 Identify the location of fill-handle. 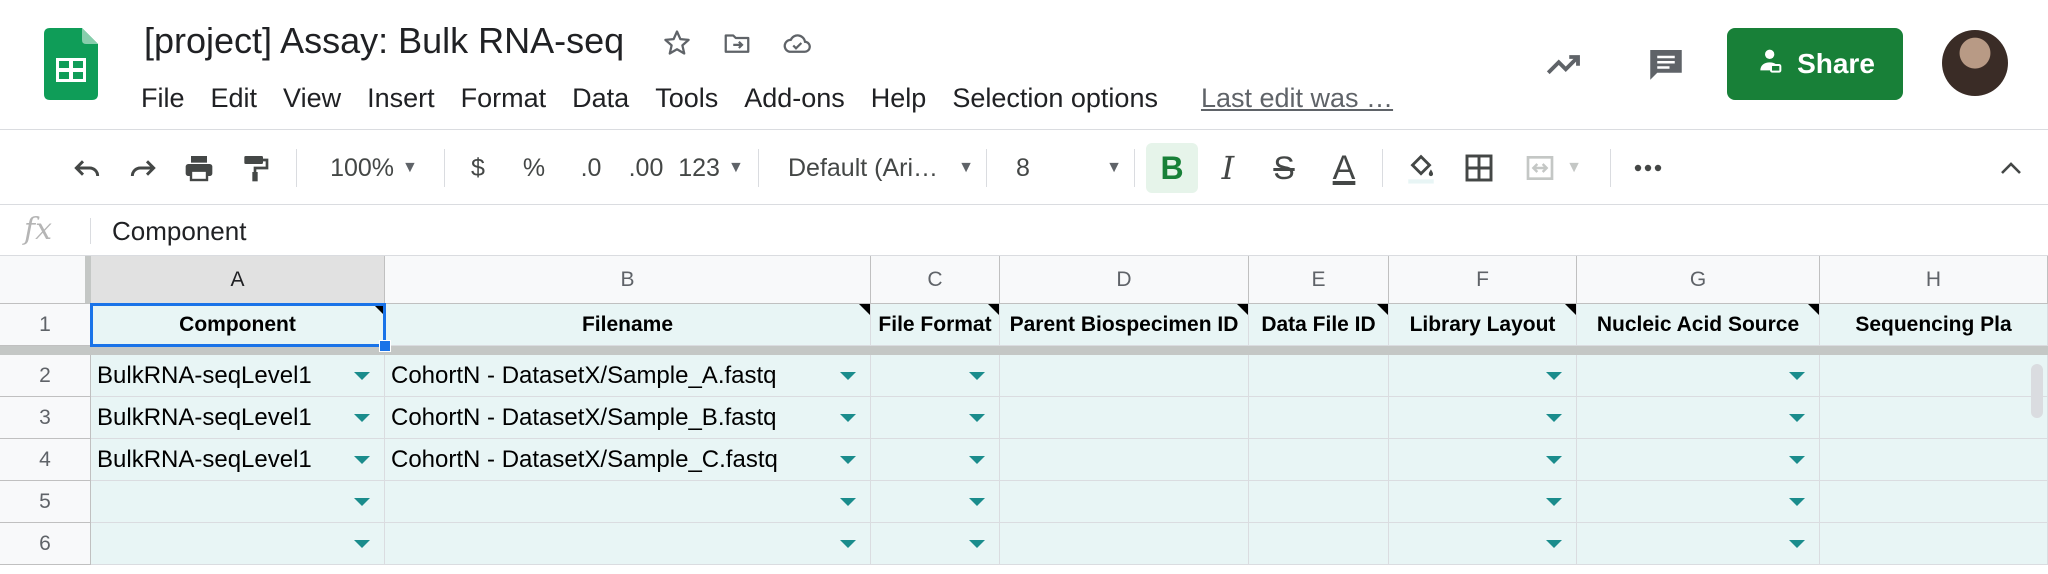
(385, 346).